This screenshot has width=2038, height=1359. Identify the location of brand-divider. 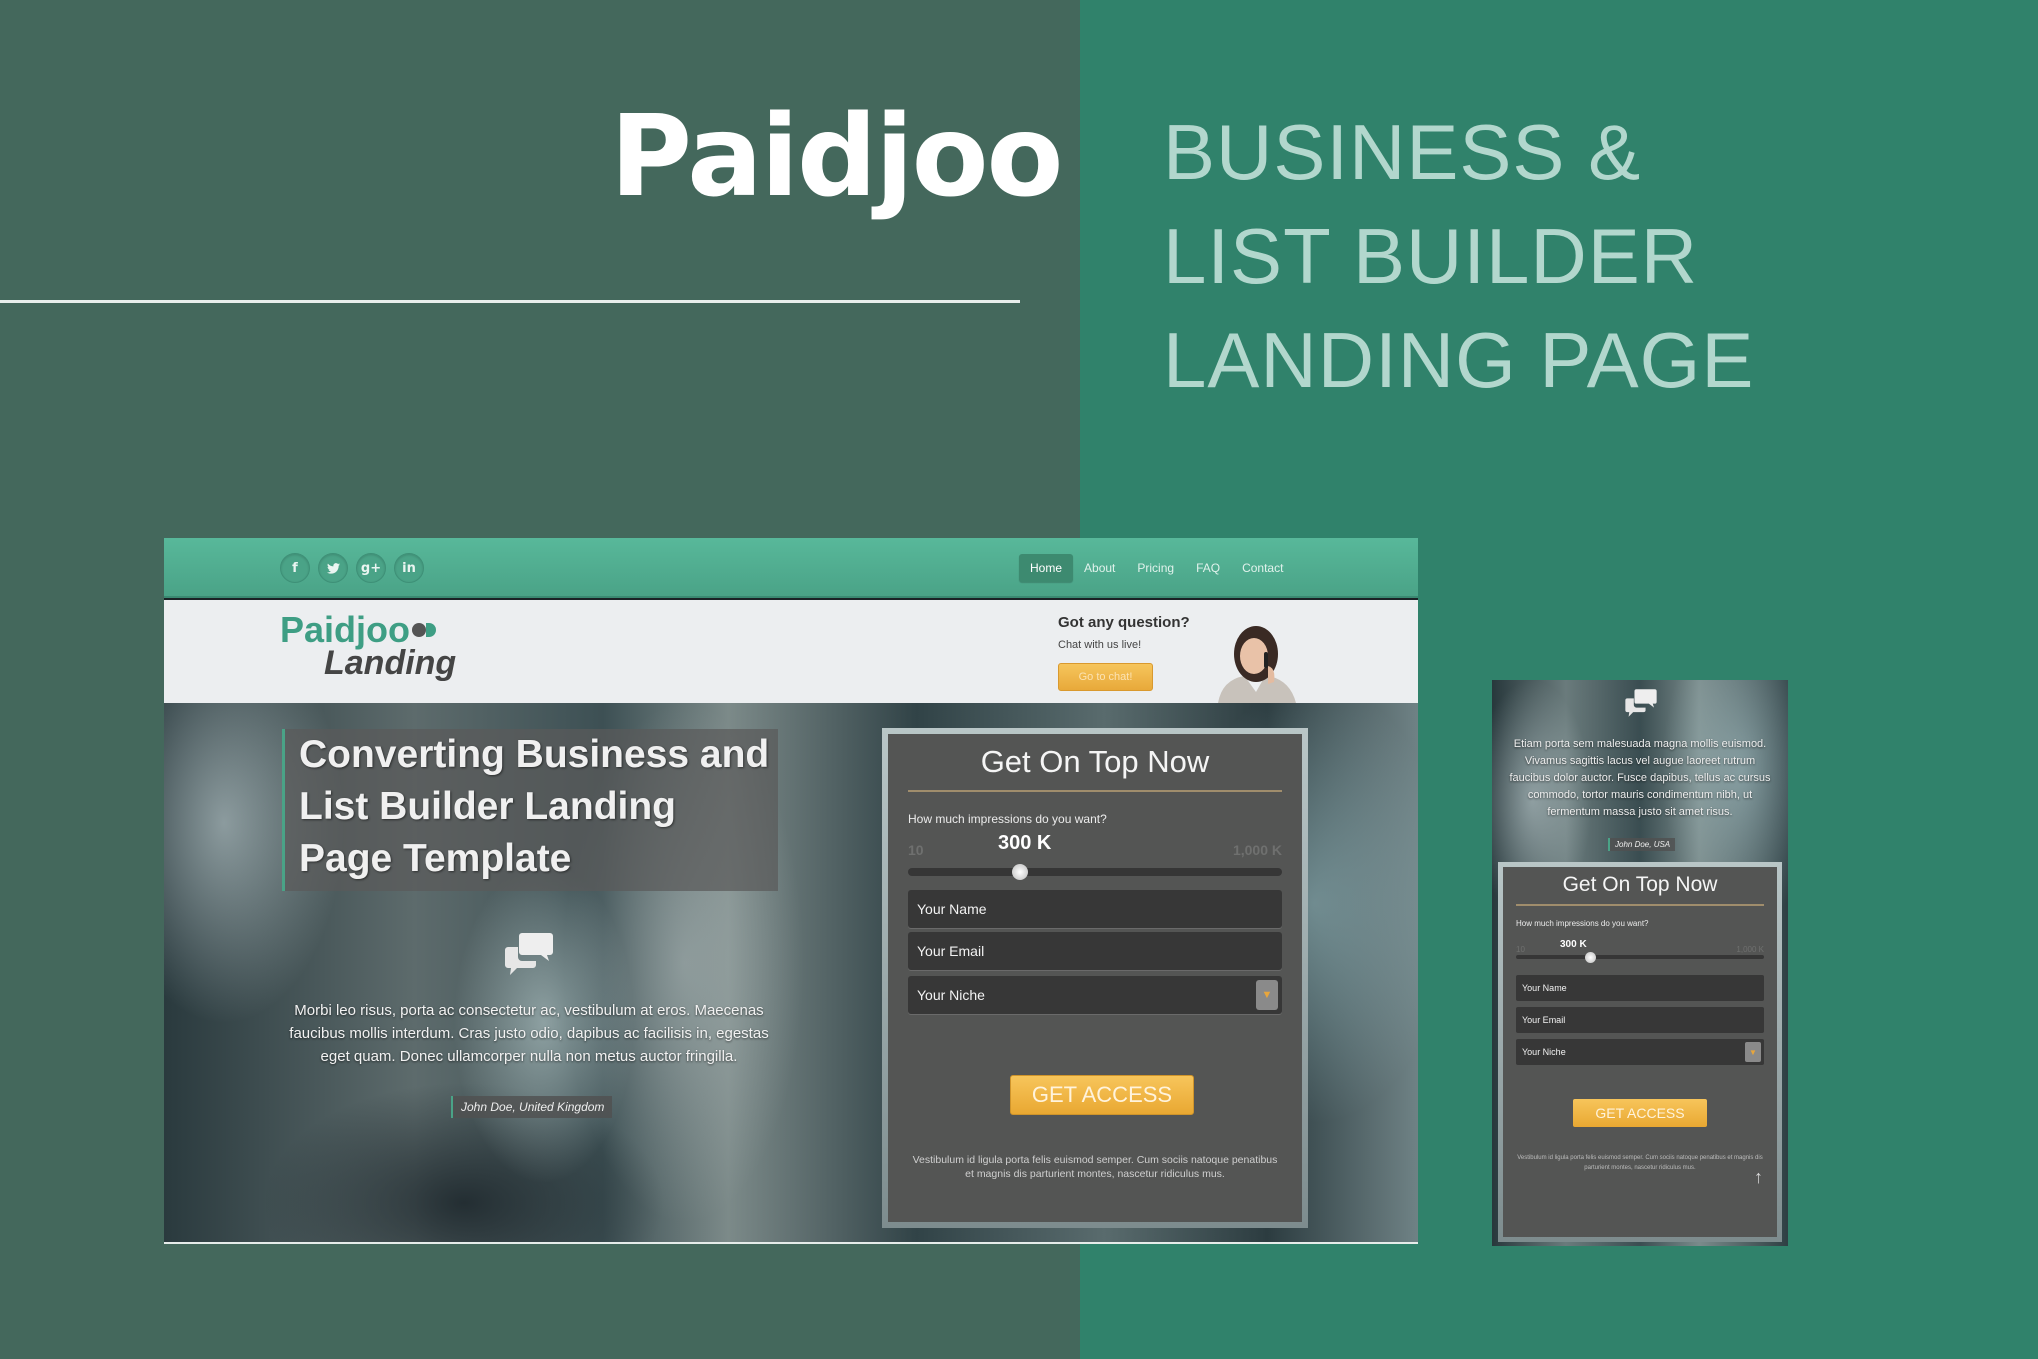
(510, 301).